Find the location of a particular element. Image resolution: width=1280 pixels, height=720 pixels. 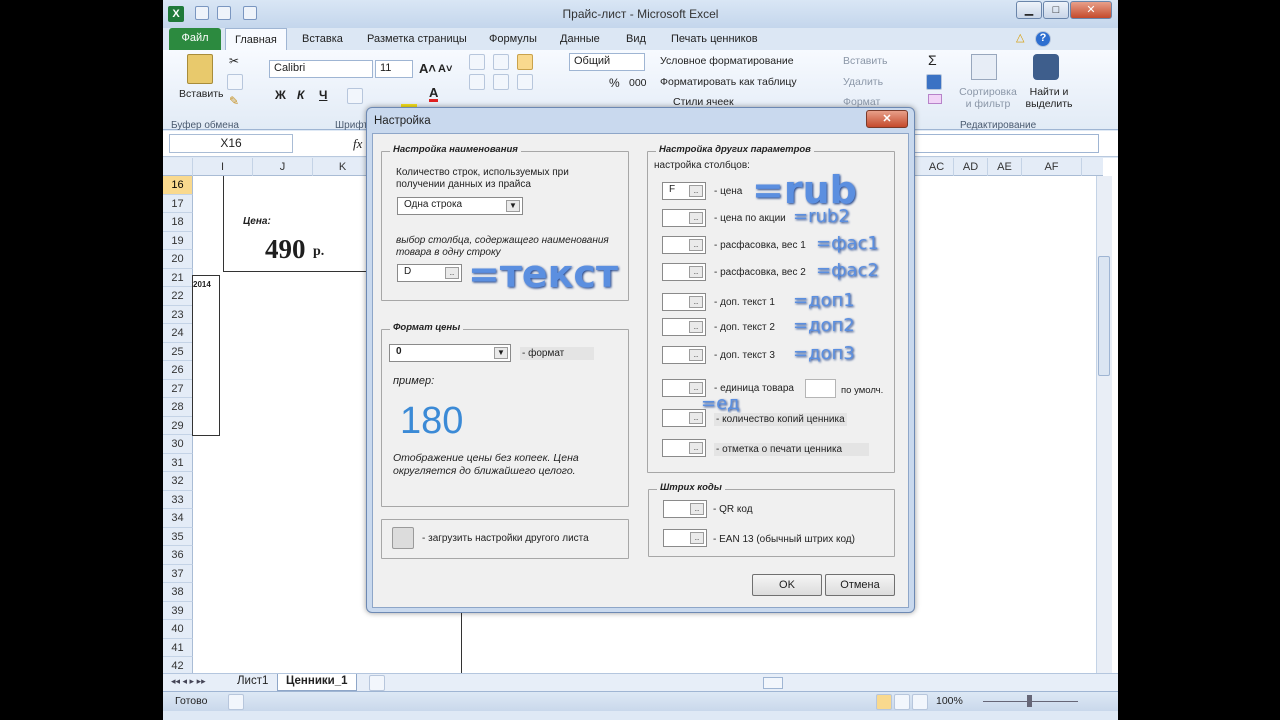

dialog-close-button: ✕ is located at coordinates (887, 119).